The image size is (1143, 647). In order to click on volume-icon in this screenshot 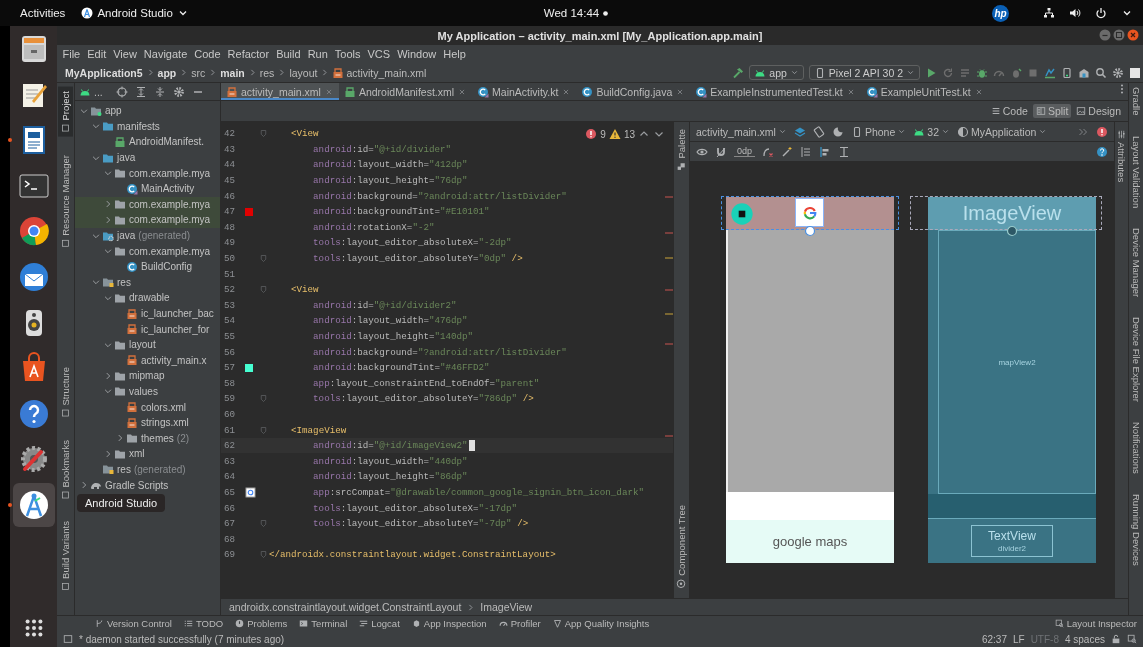, I will do `click(1075, 13)`.